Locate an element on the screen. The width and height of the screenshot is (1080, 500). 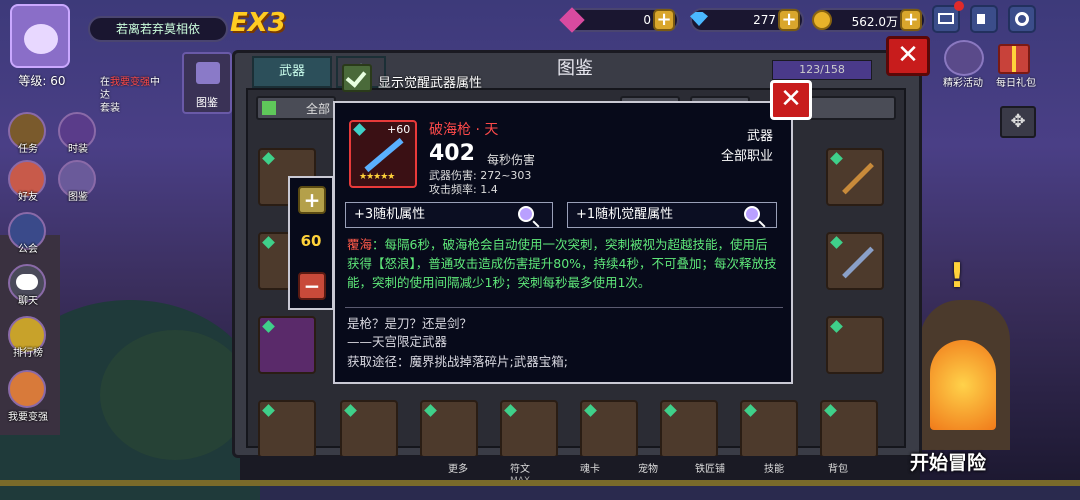
settings-button is located at coordinates (1022, 19).